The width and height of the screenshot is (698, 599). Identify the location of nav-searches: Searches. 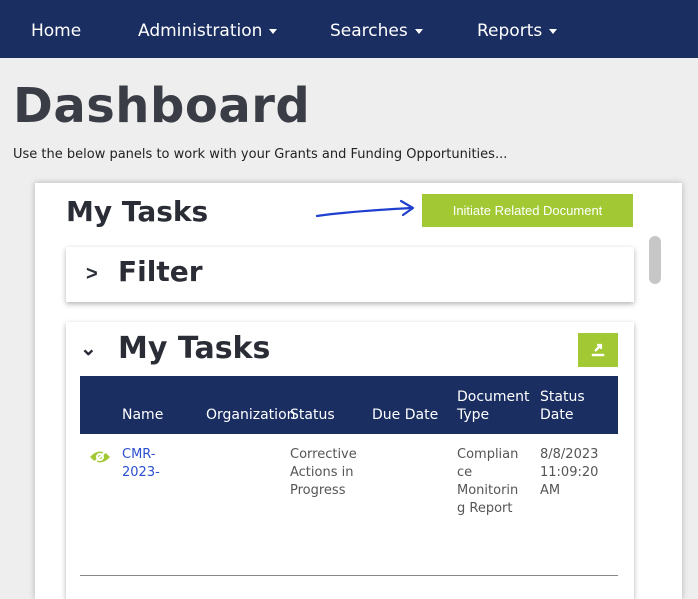
(376, 31).